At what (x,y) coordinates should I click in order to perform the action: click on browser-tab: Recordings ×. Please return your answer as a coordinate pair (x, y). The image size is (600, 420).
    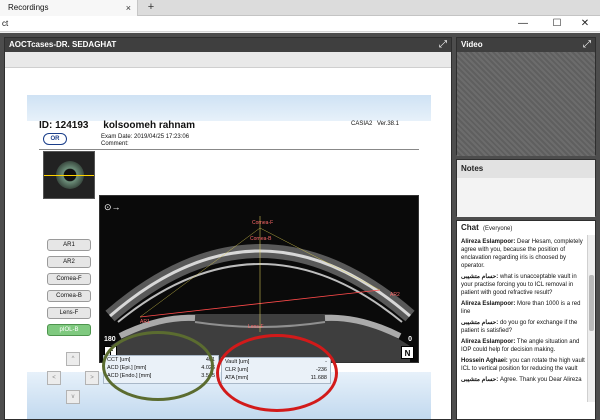
    Looking at the image, I should click on (69, 8).